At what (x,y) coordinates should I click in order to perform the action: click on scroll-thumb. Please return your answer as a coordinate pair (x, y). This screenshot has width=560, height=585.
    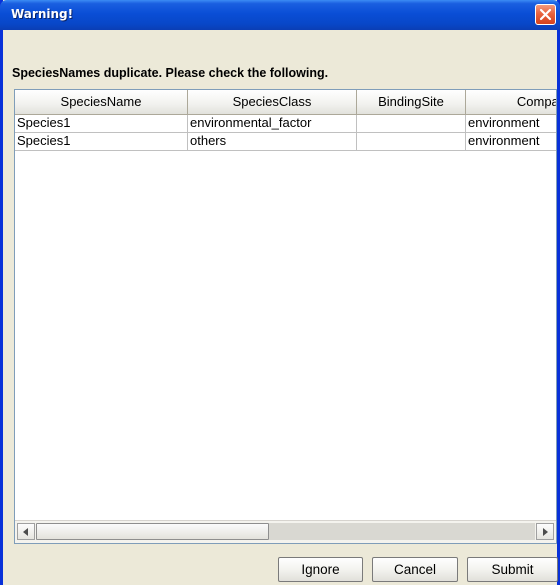
    Looking at the image, I should click on (152, 531).